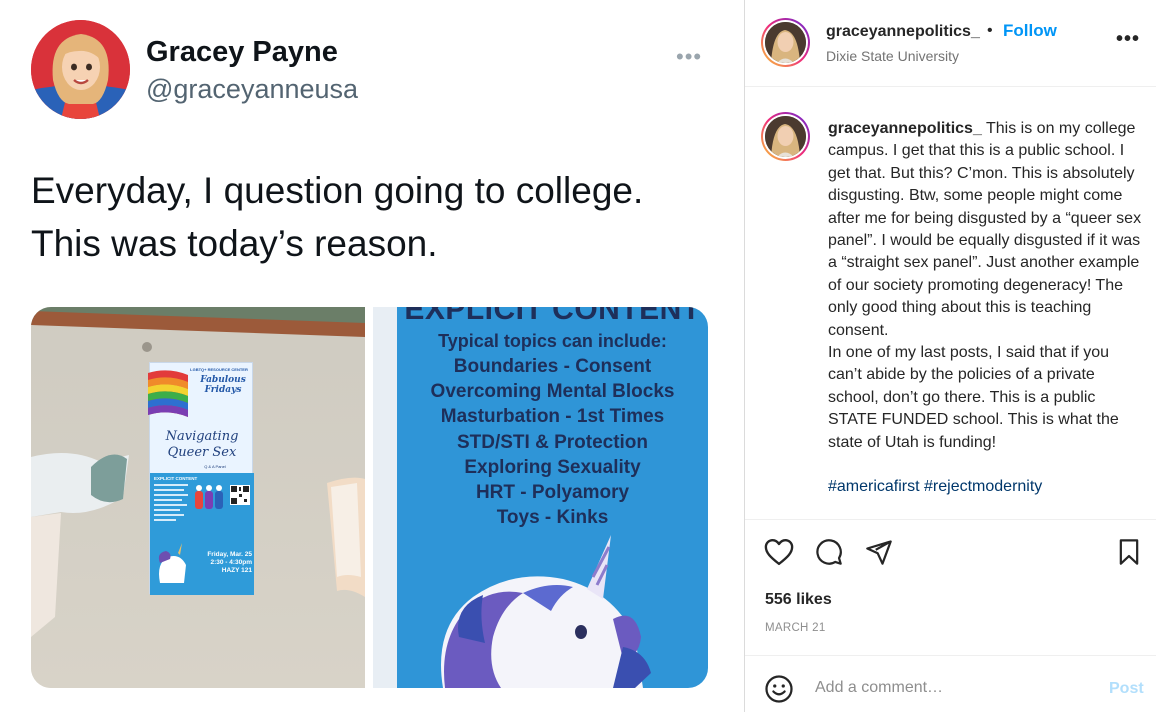 Image resolution: width=1156 pixels, height=712 pixels. Describe the element at coordinates (240, 495) in the screenshot. I see `flyer-qr-code-icon` at that location.